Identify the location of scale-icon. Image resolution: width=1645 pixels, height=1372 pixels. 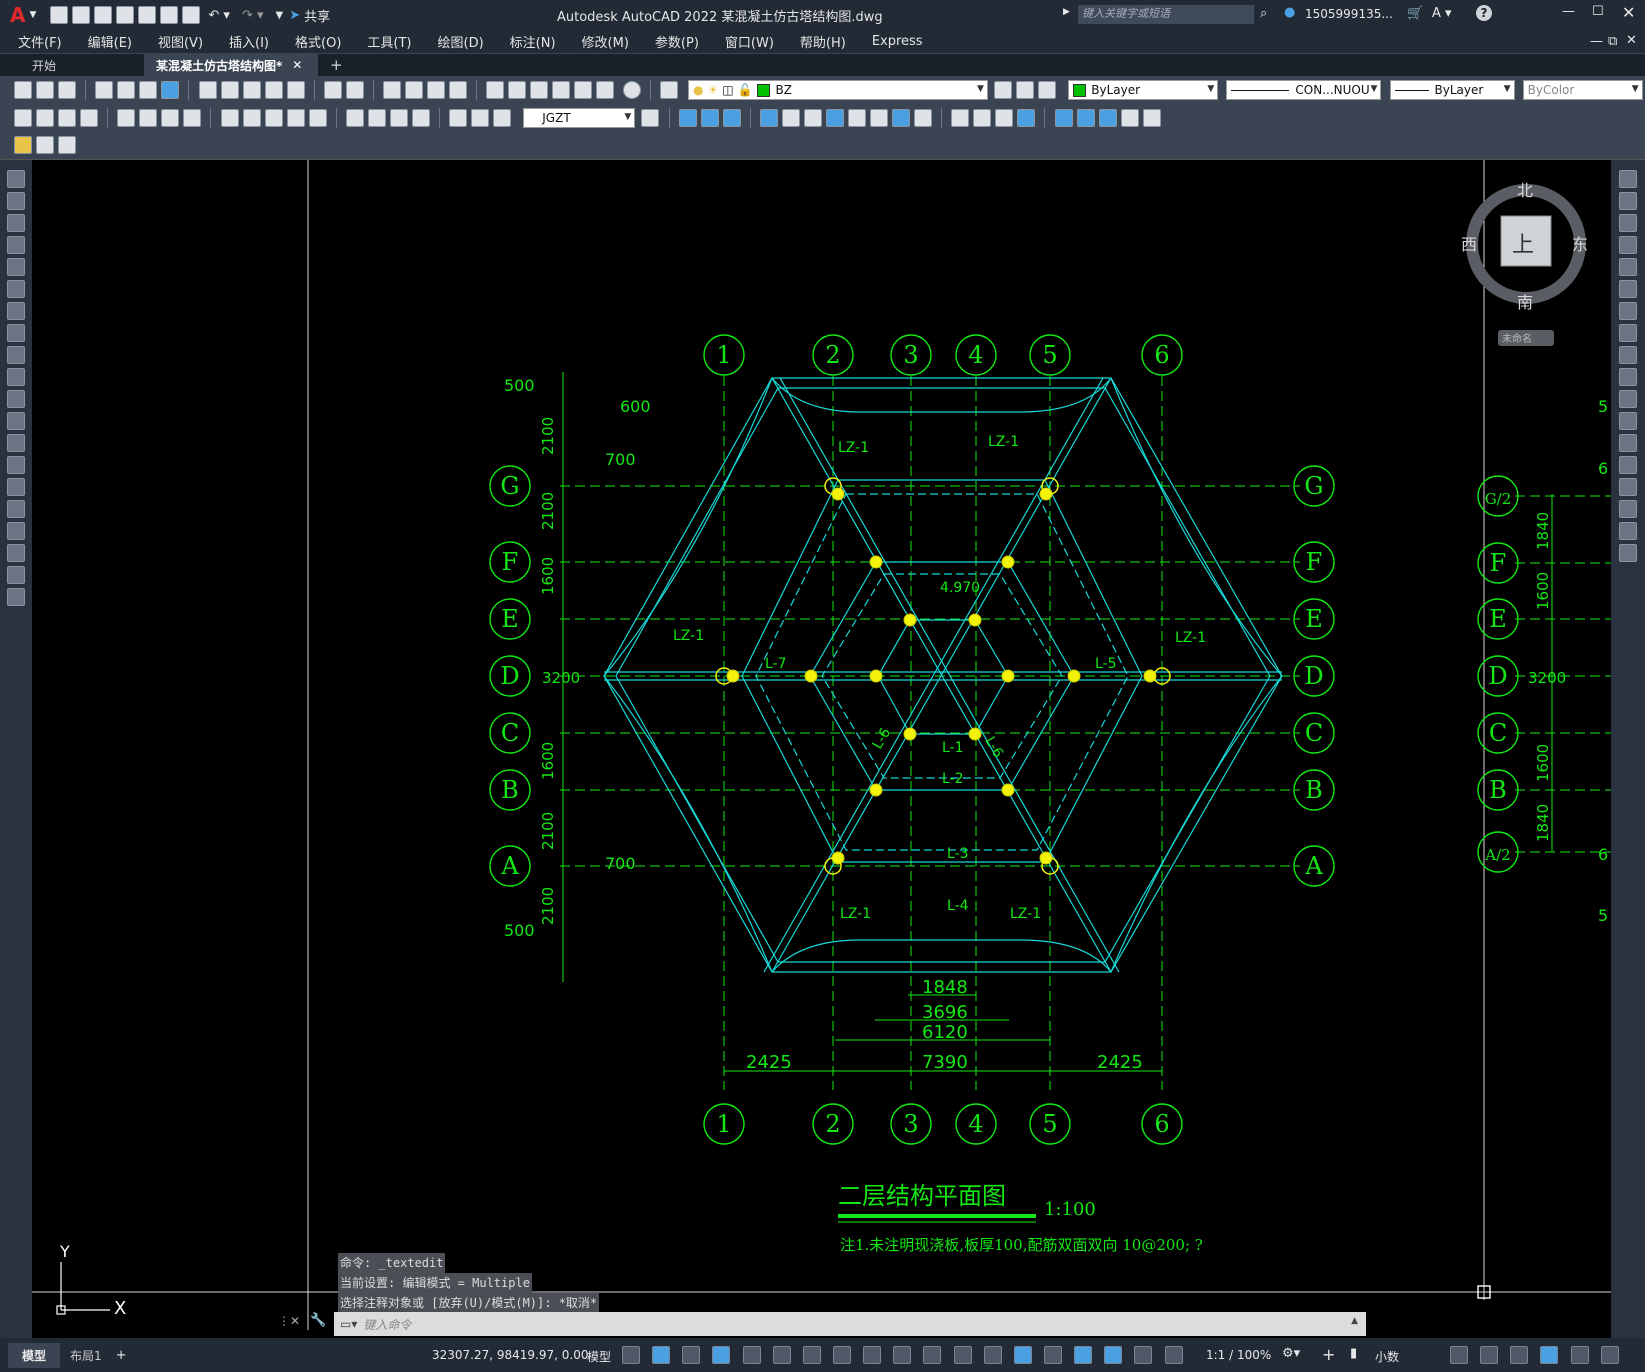
(1628, 333).